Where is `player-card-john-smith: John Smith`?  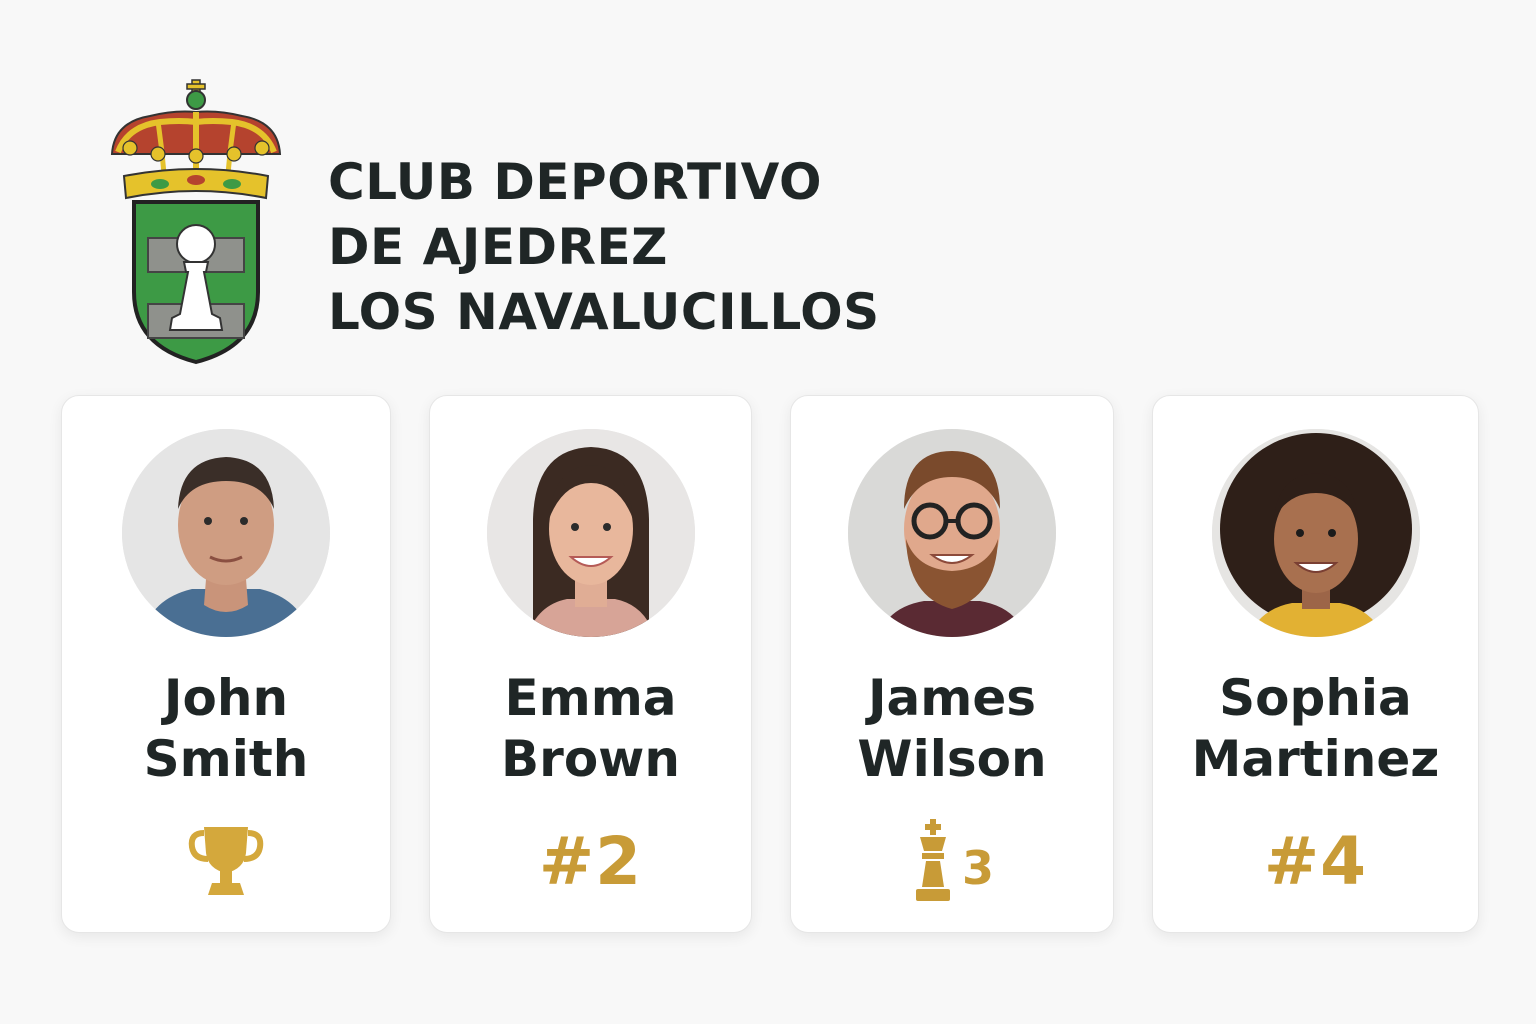 player-card-john-smith: John Smith is located at coordinates (226, 664).